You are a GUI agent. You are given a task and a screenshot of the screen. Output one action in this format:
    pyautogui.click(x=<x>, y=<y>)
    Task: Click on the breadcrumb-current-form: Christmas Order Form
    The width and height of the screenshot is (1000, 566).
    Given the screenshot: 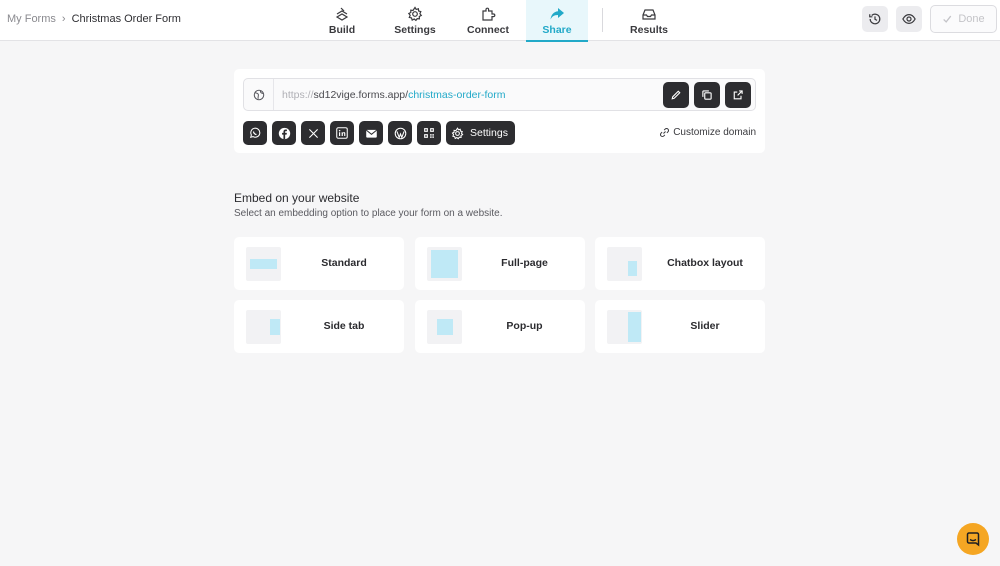 What is the action you would take?
    pyautogui.click(x=126, y=19)
    